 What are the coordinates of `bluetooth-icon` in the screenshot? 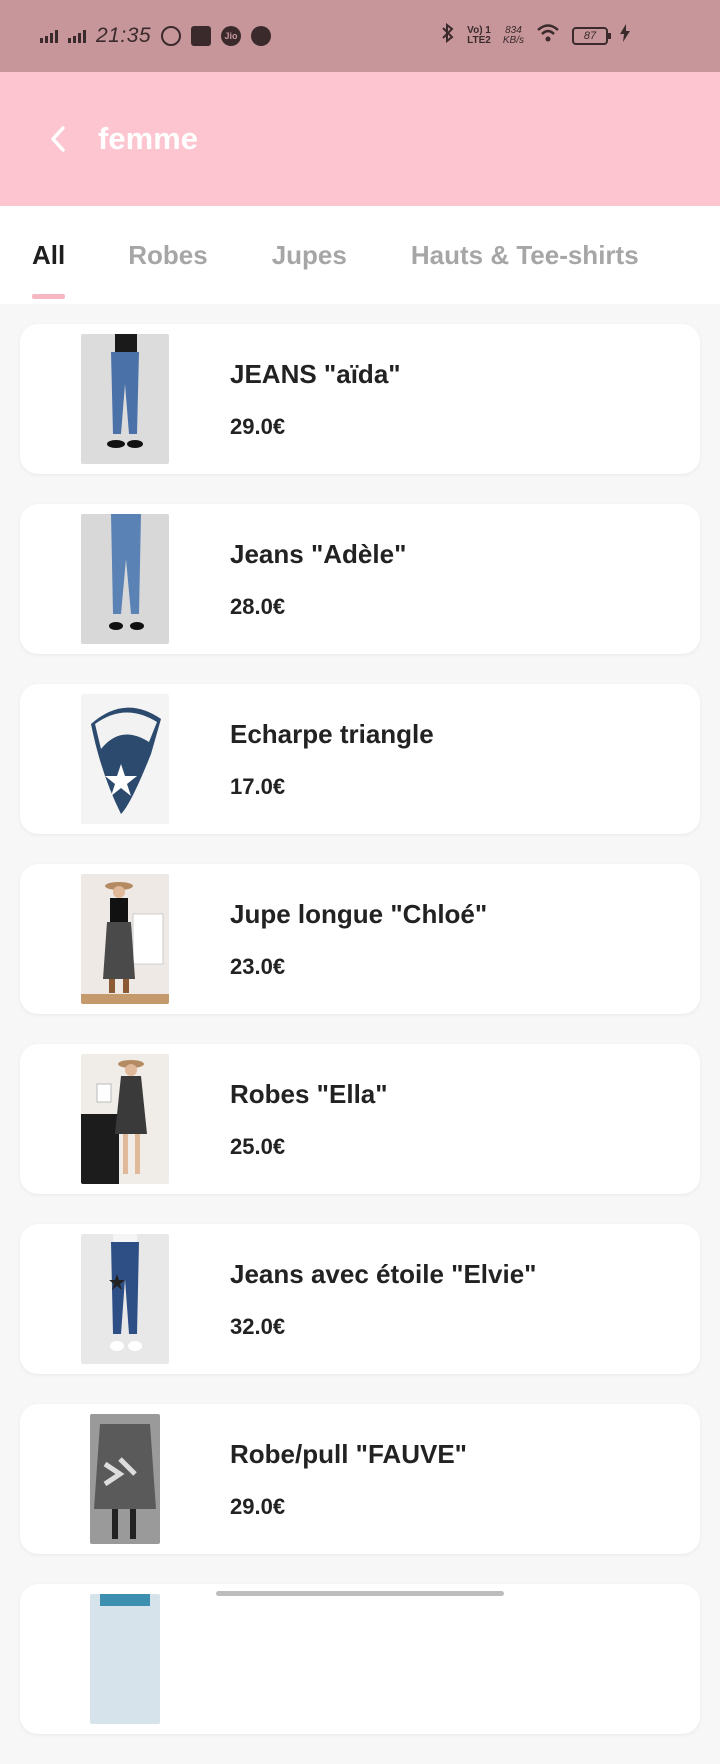 It's located at (448, 35).